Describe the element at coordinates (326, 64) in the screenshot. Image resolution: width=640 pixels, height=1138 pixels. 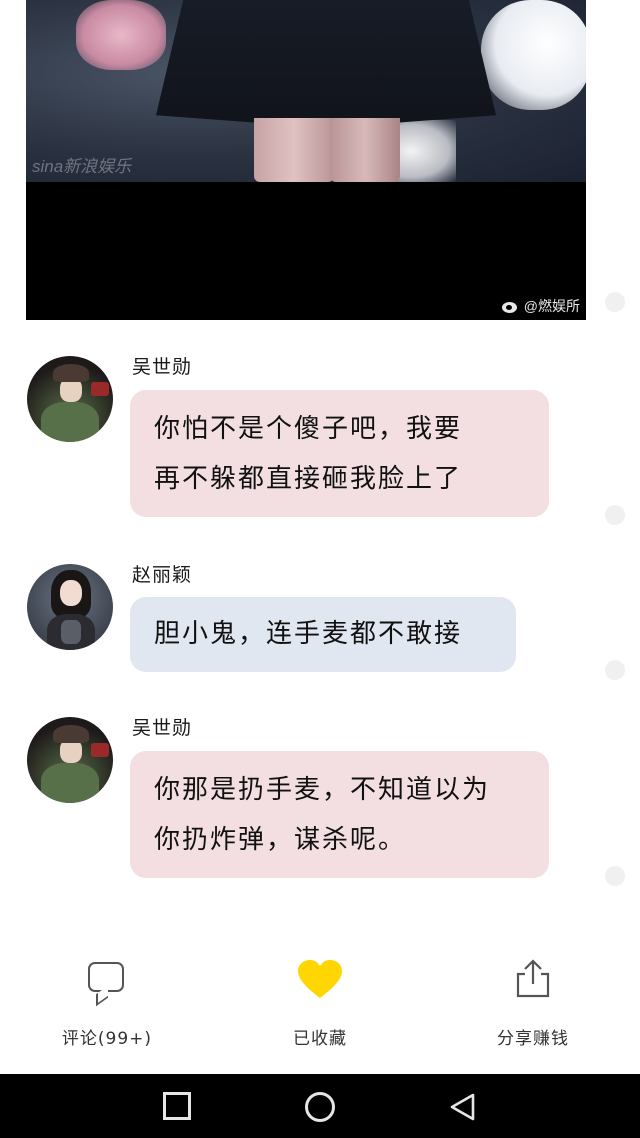
I see `photo-skirt` at that location.